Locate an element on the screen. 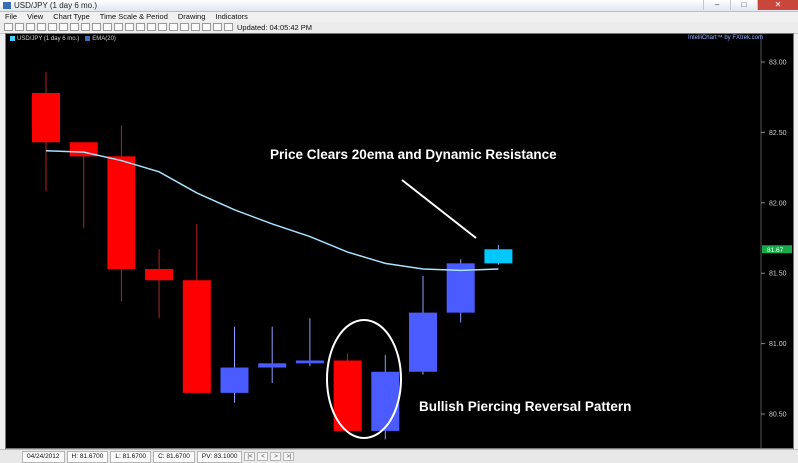 Image resolution: width=798 pixels, height=463 pixels. menu-file: File is located at coordinates (11, 17).